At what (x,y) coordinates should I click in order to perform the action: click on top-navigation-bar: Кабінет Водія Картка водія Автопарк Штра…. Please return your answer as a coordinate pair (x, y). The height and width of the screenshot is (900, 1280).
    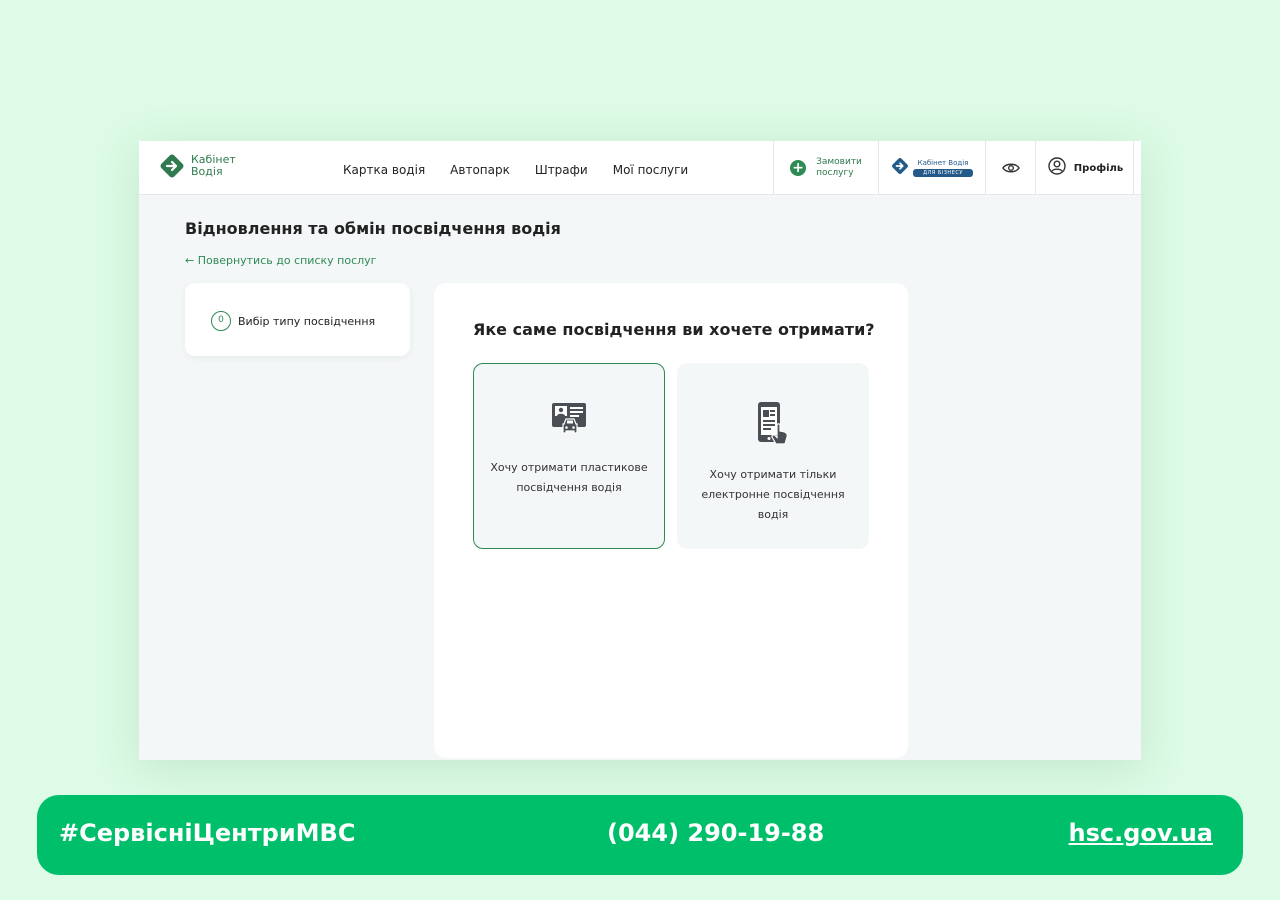
    Looking at the image, I should click on (640, 168).